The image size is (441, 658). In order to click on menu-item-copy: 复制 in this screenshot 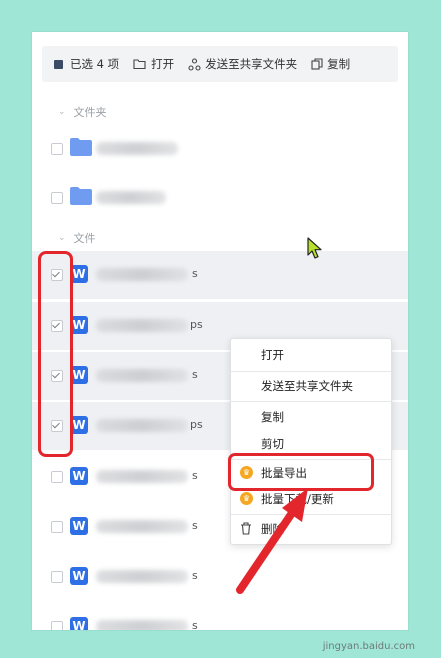, I will do `click(311, 417)`.